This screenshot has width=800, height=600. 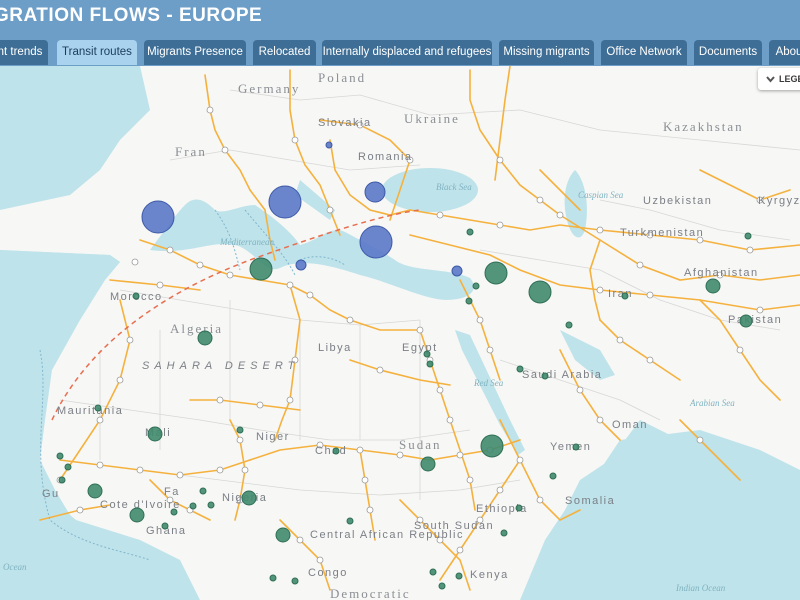 I want to click on label-france: Fran, so click(x=191, y=151).